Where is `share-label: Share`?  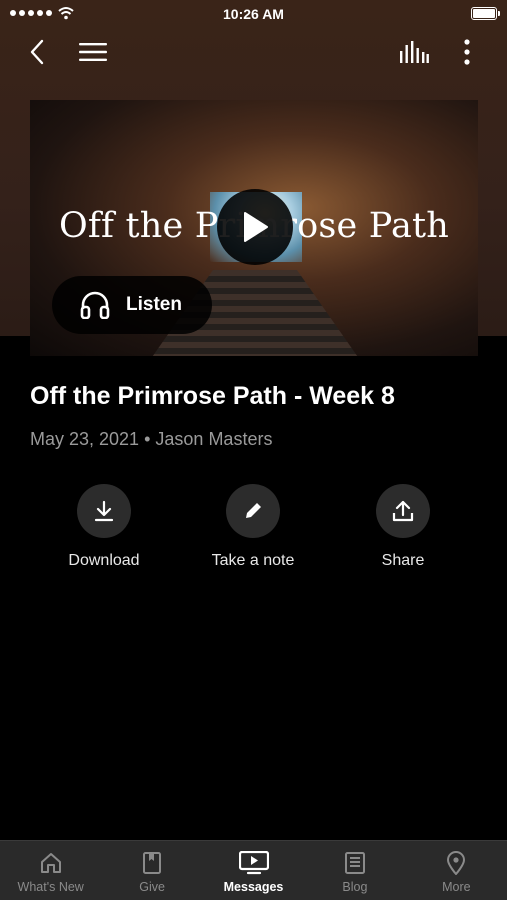
share-label: Share is located at coordinates (403, 560).